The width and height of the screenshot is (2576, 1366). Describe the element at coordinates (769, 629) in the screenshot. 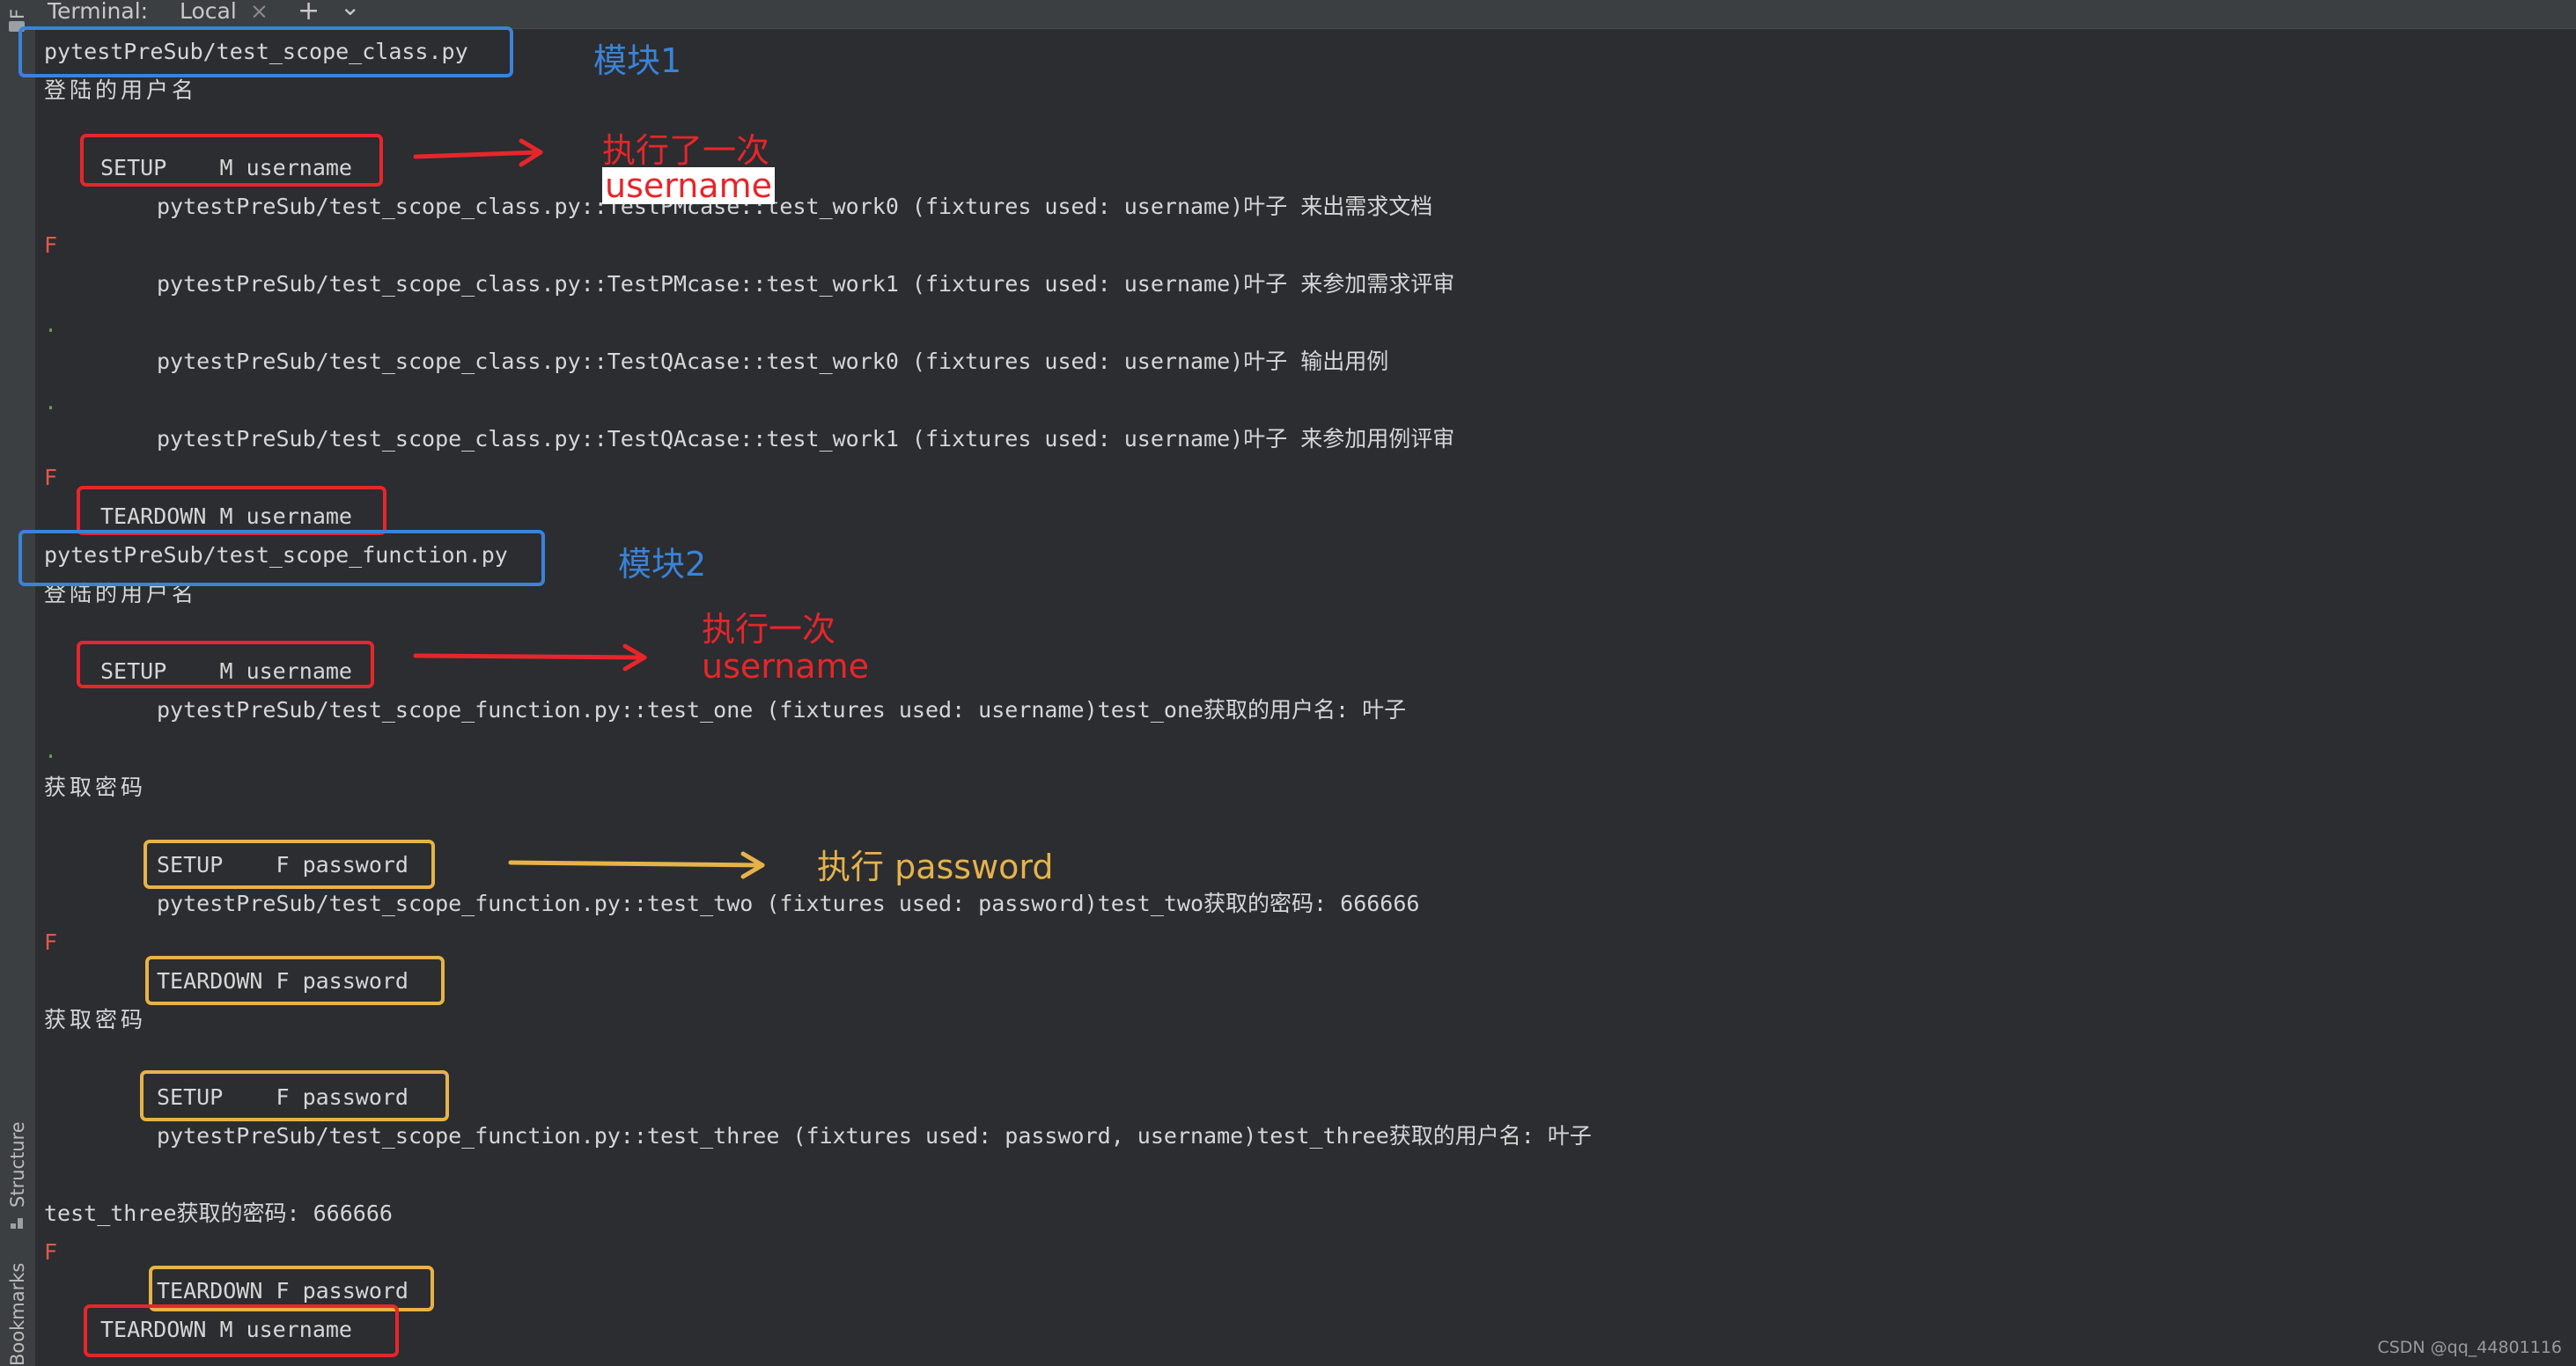

I see `executed-once-annotation: 执行一次` at that location.